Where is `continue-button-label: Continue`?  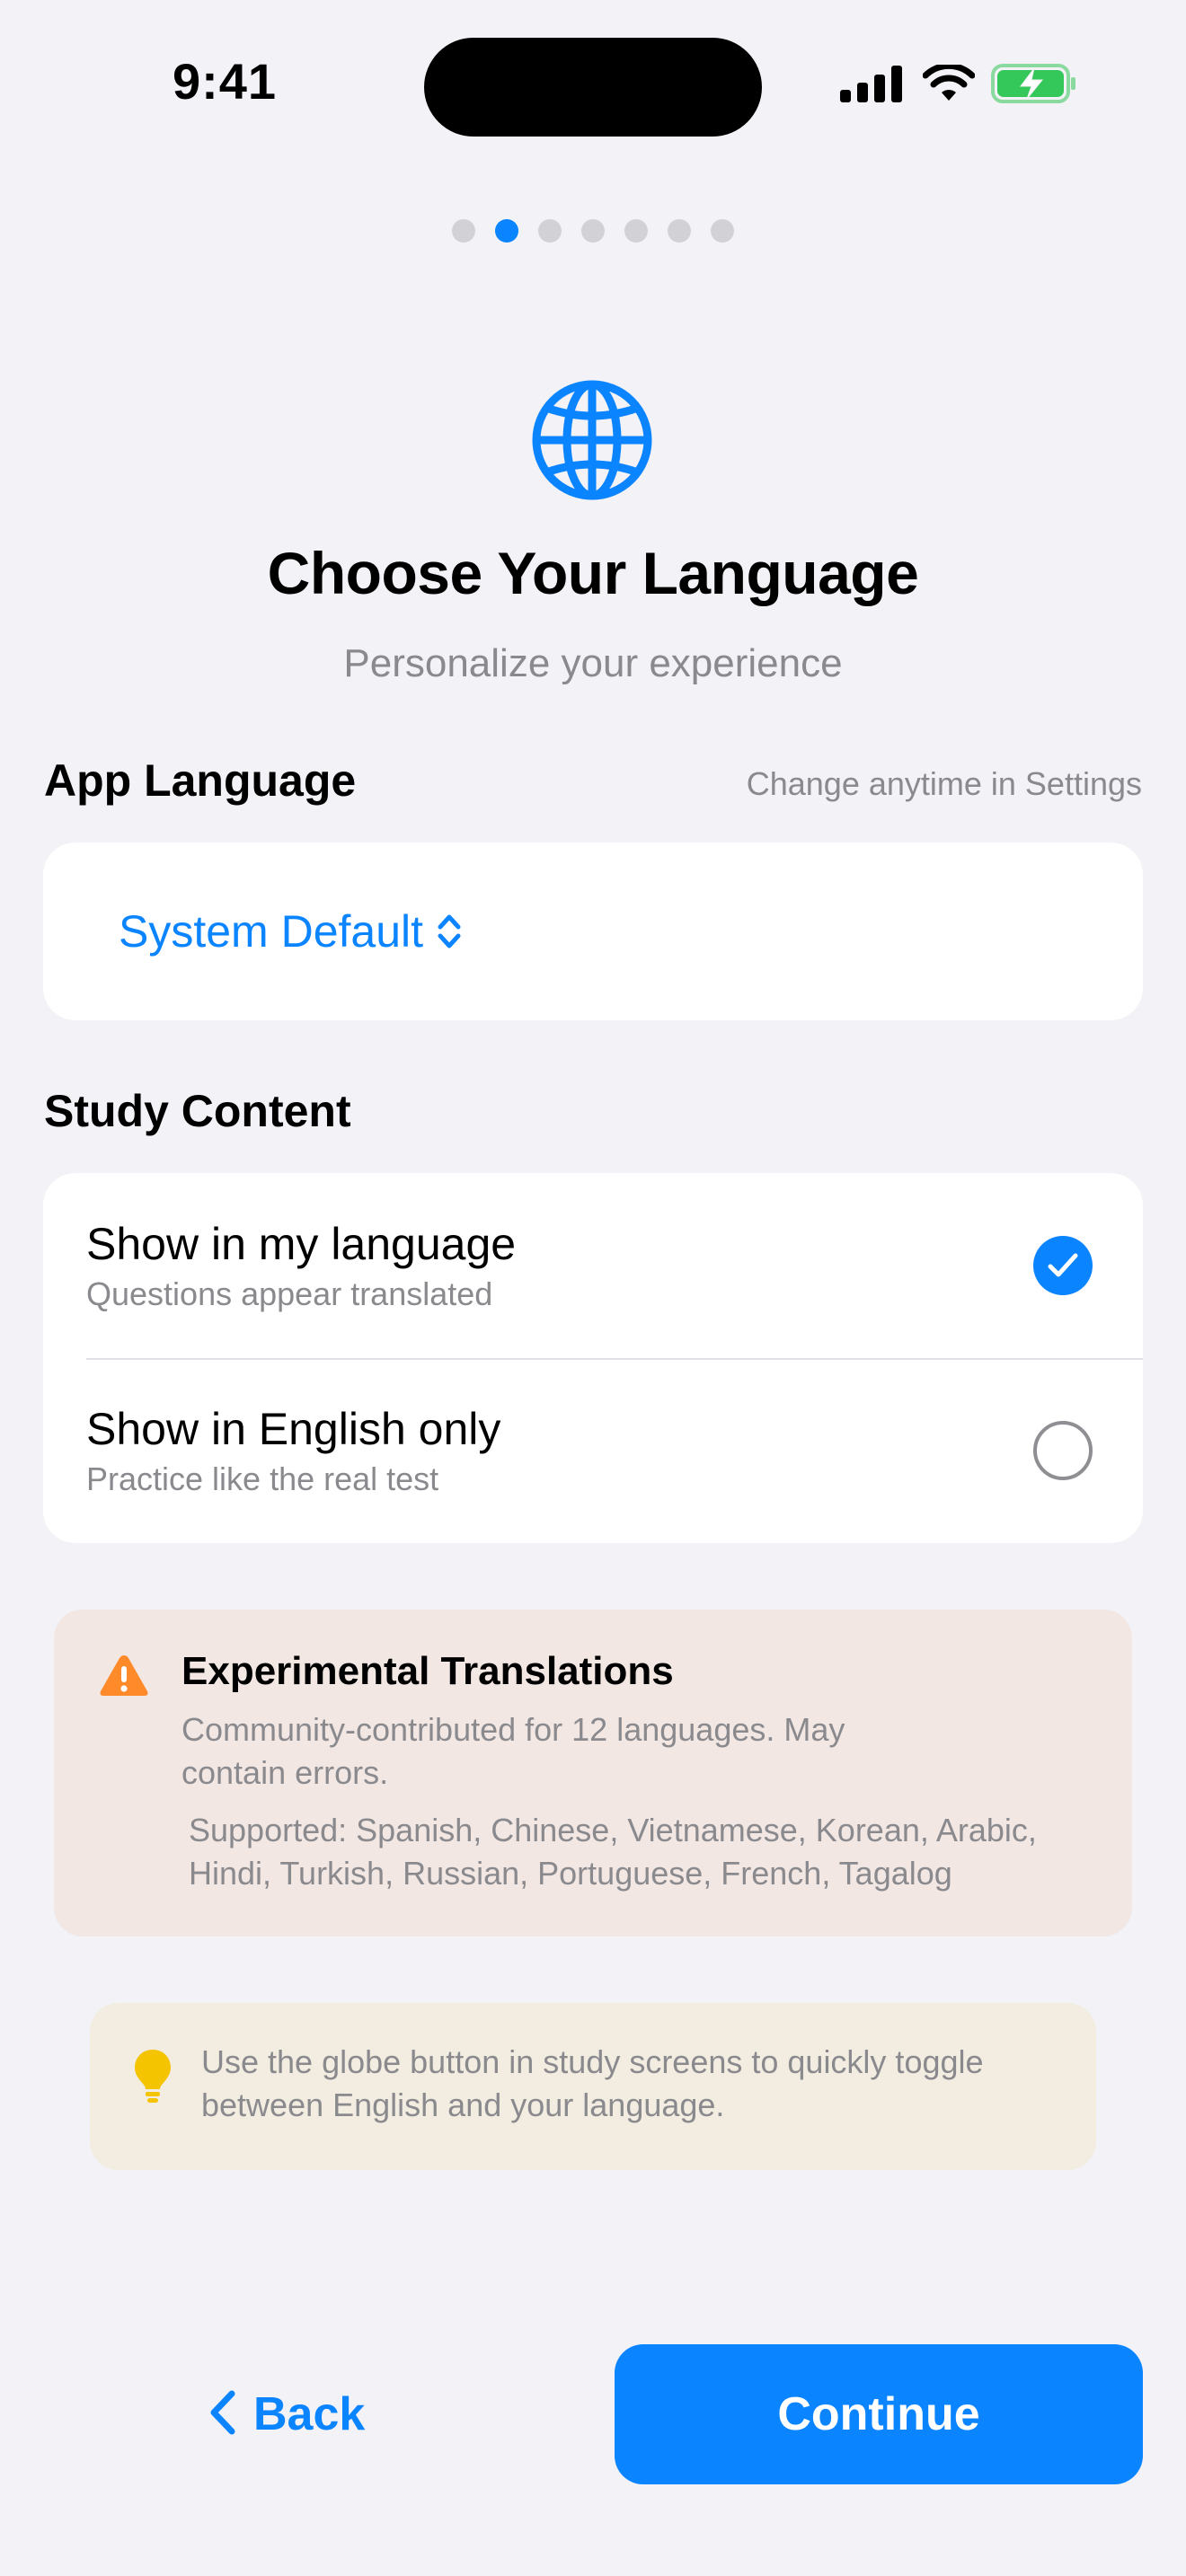 continue-button-label: Continue is located at coordinates (878, 2414).